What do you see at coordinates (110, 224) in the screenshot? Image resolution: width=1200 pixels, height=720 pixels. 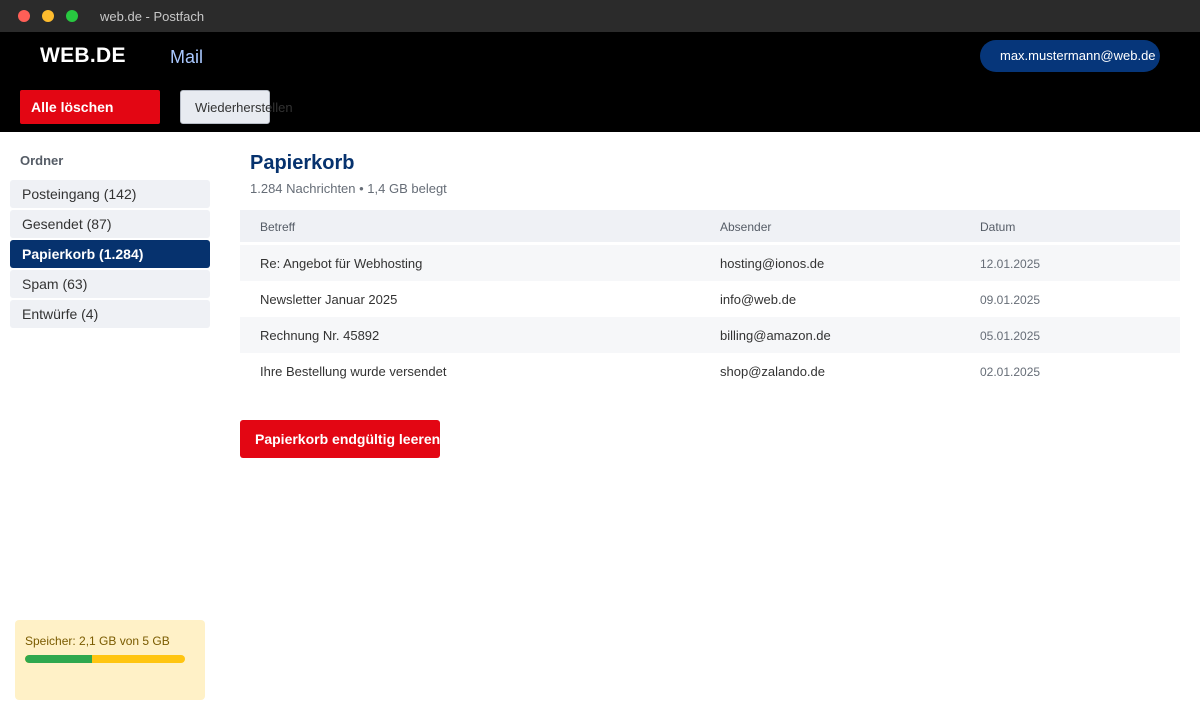 I see `sidebar-item-sent: Gesendet (87)` at bounding box center [110, 224].